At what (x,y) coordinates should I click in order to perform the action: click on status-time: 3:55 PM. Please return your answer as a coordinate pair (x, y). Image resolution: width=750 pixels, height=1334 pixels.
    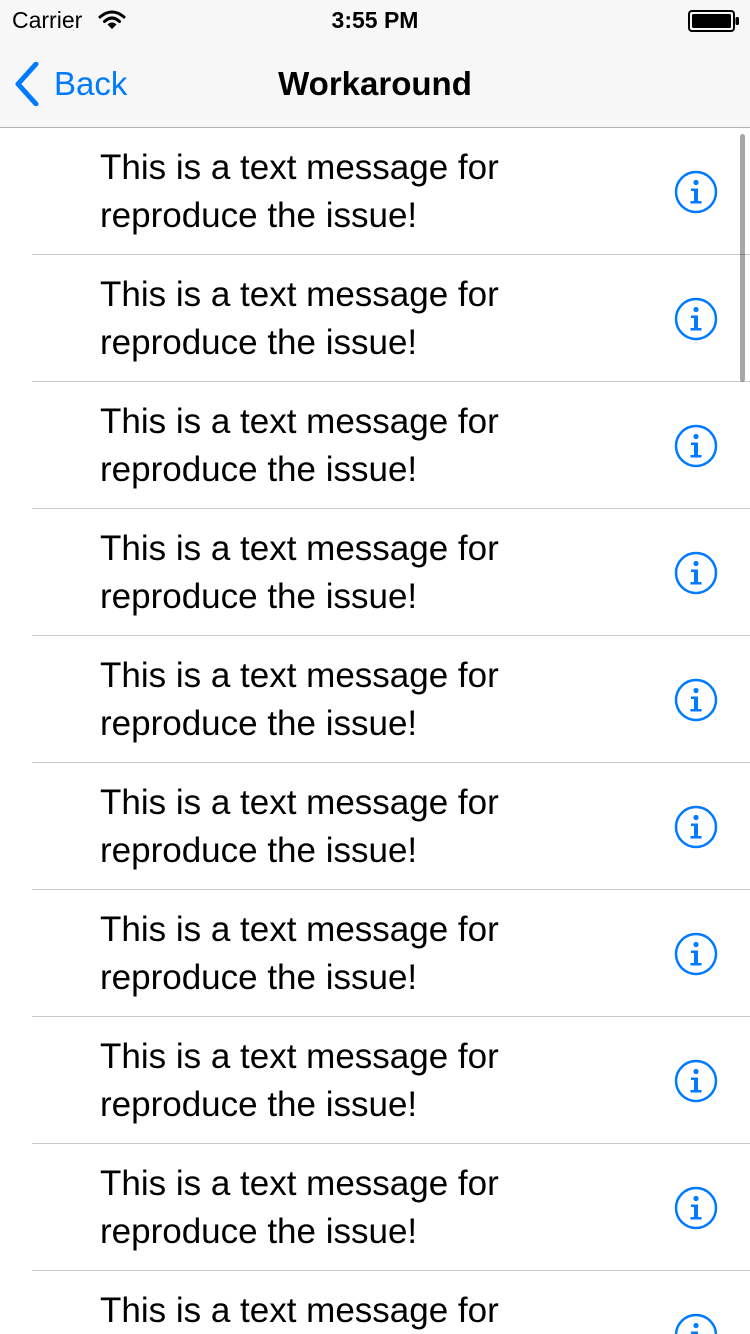
    Looking at the image, I should click on (375, 20).